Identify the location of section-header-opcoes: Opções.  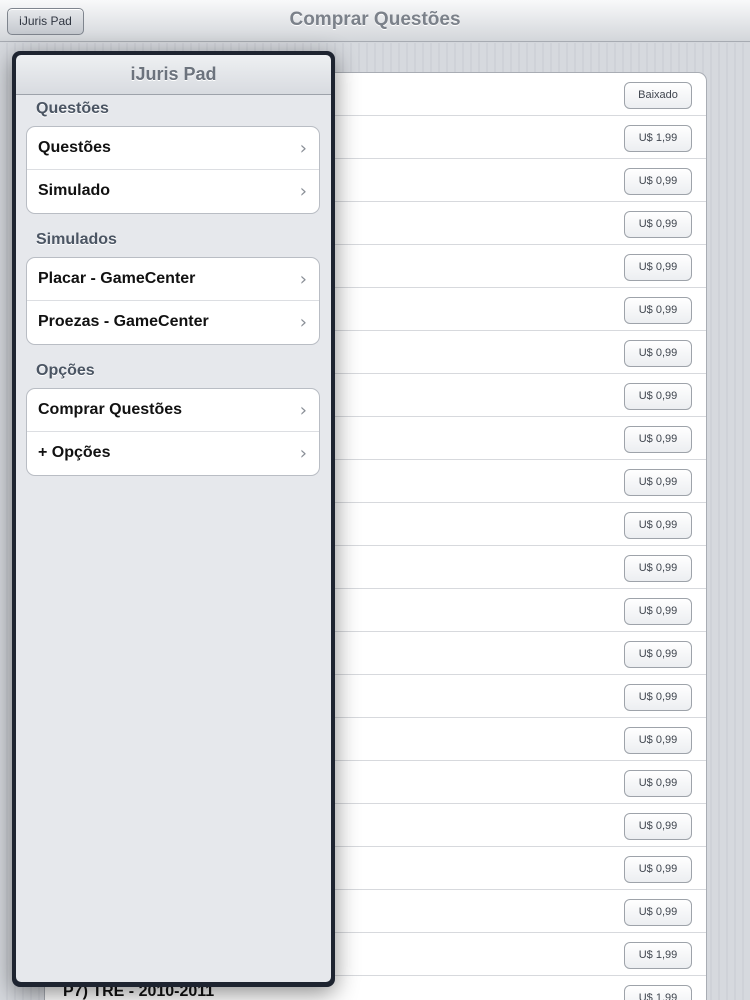
(65, 370).